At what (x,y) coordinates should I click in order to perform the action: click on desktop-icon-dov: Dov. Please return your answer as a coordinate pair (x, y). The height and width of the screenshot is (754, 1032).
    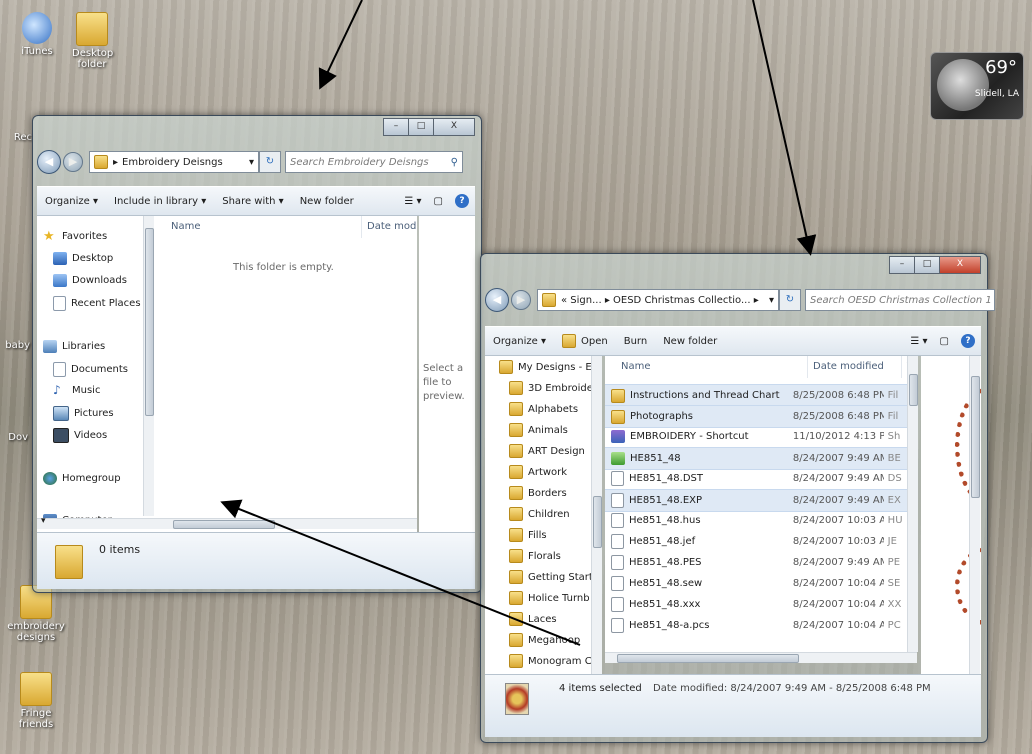
    Looking at the image, I should click on (14, 437).